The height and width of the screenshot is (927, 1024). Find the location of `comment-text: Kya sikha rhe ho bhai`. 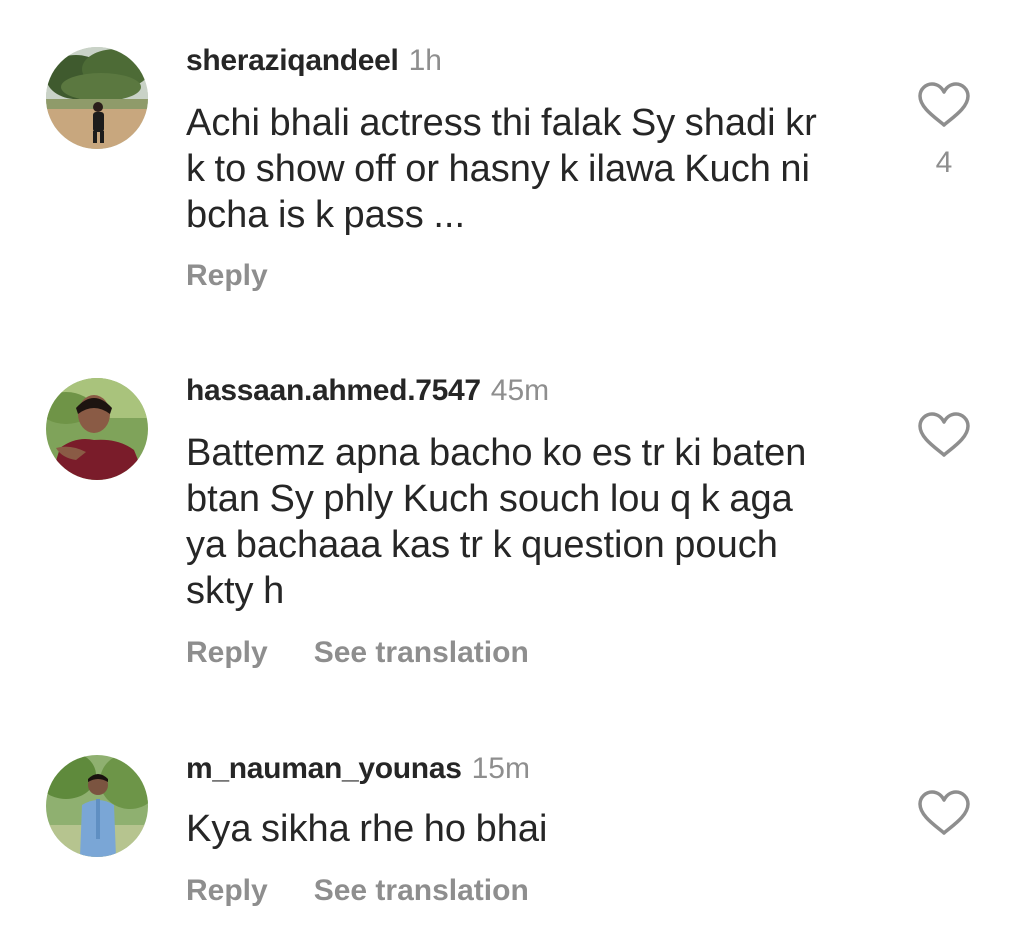

comment-text: Kya sikha rhe ho bhai is located at coordinates (531, 829).